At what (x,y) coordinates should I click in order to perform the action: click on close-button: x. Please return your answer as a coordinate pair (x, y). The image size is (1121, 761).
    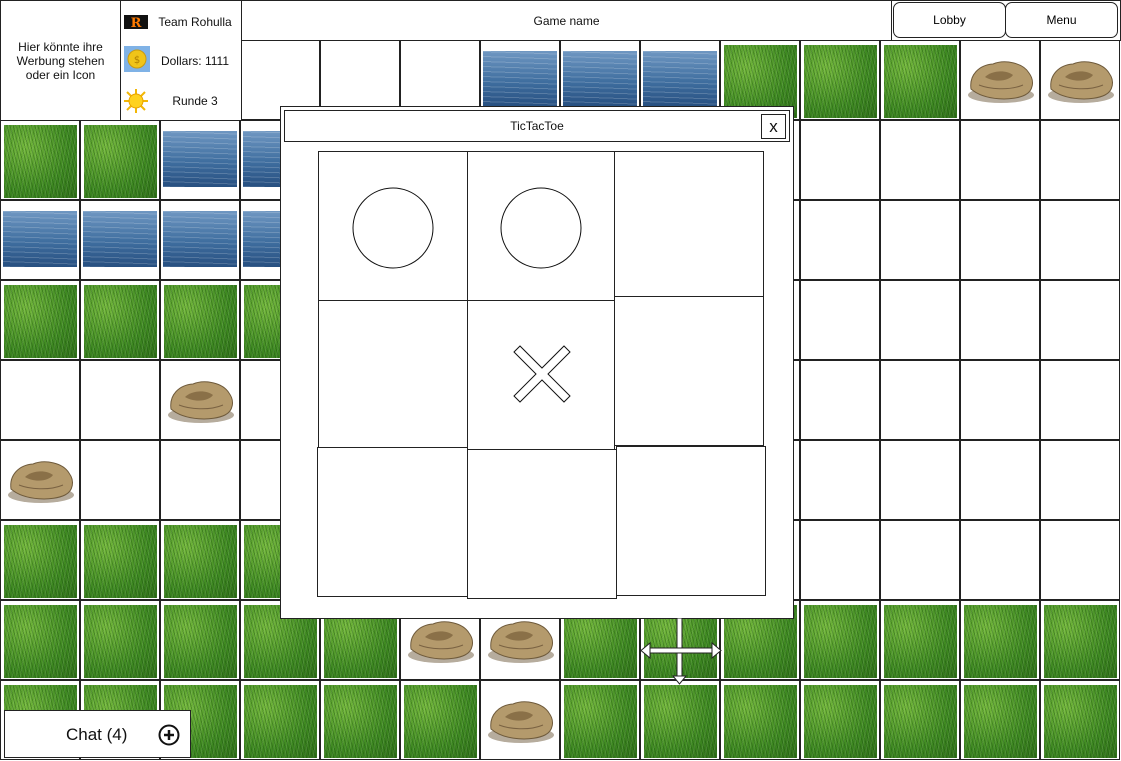
    Looking at the image, I should click on (773, 126).